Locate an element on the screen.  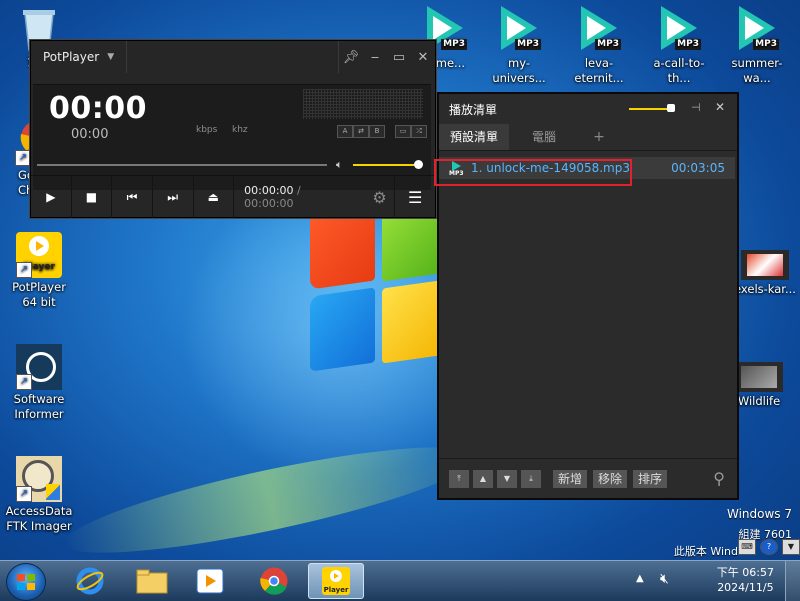
seek-bar is located at coordinates (182, 165).